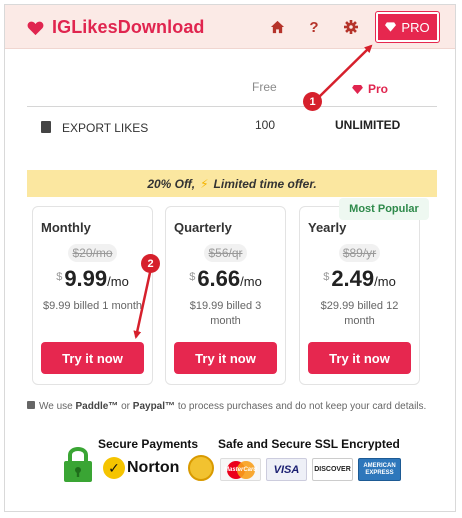 This screenshot has height=518, width=462. I want to click on column-header-free: Free, so click(264, 87).